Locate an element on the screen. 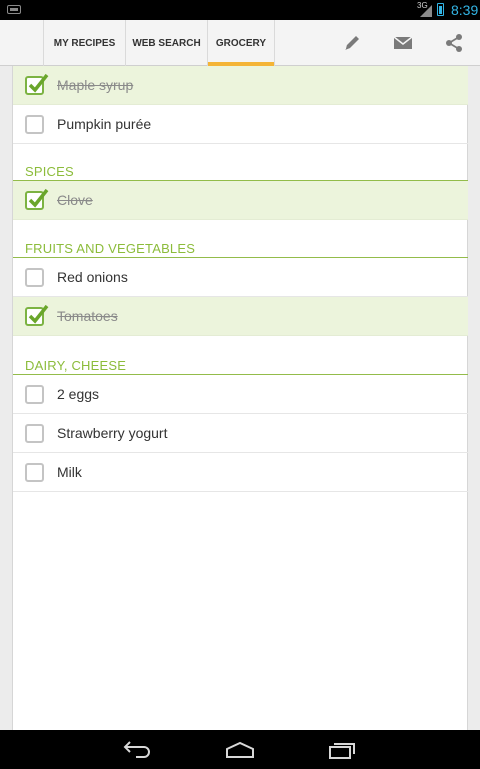 This screenshot has height=769, width=480. recent-apps-button is located at coordinates (342, 750).